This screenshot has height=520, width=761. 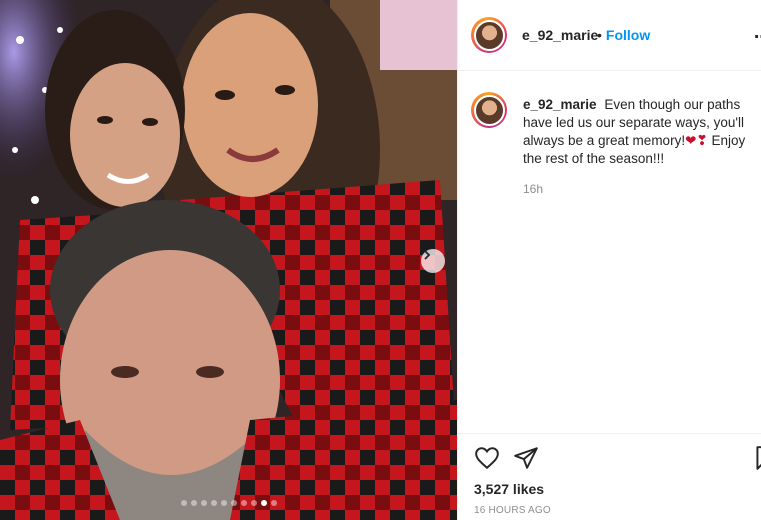 What do you see at coordinates (427, 255) in the screenshot?
I see `chevron-right-icon` at bounding box center [427, 255].